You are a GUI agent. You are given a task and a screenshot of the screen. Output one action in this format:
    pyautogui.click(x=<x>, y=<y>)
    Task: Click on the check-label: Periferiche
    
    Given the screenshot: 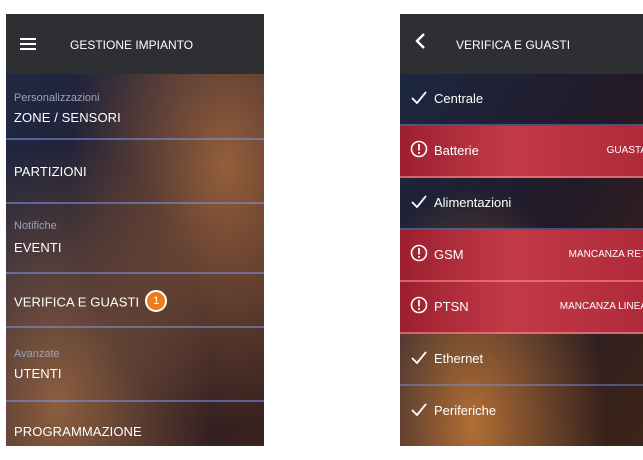 What is the action you would take?
    pyautogui.click(x=465, y=410)
    